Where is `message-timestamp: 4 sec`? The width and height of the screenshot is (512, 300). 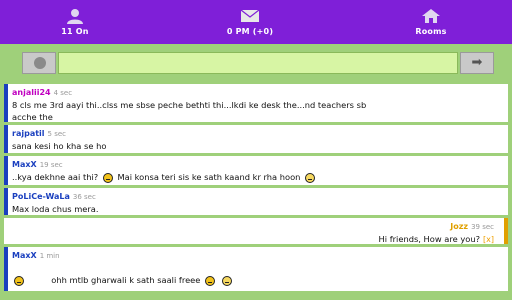
message-timestamp: 4 sec is located at coordinates (63, 93).